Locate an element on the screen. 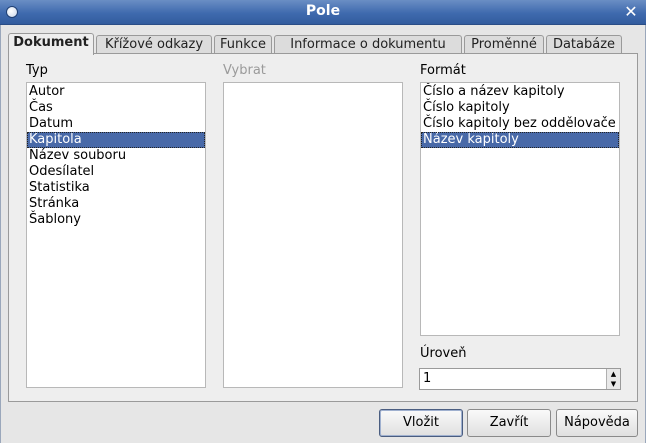  list-item: Číslo kapitoly bez oddělovače is located at coordinates (520, 124).